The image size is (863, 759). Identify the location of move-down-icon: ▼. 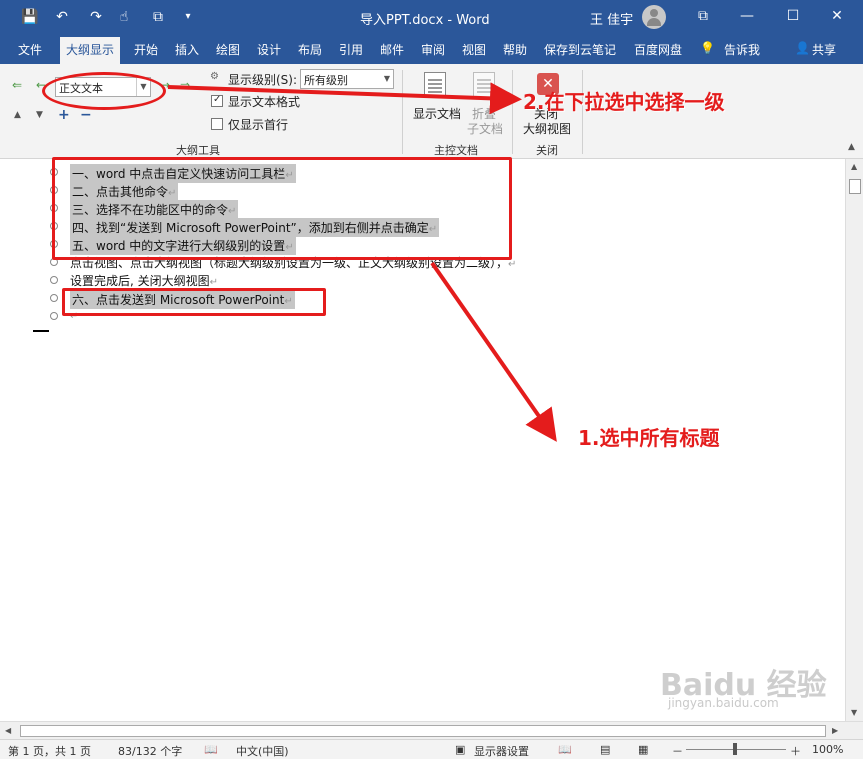
(39, 115).